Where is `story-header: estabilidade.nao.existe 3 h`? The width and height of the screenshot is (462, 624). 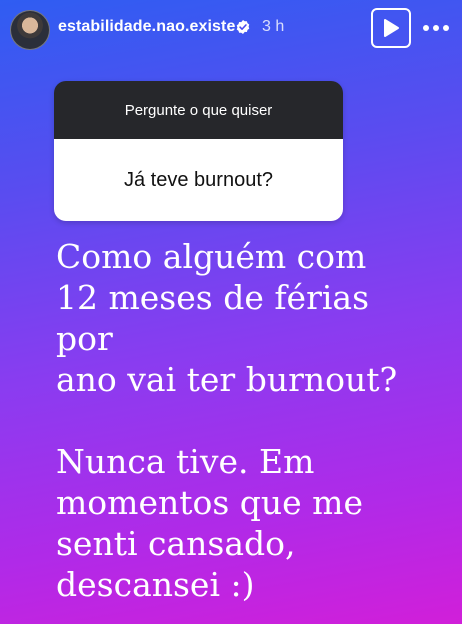 story-header: estabilidade.nao.existe 3 h is located at coordinates (231, 29).